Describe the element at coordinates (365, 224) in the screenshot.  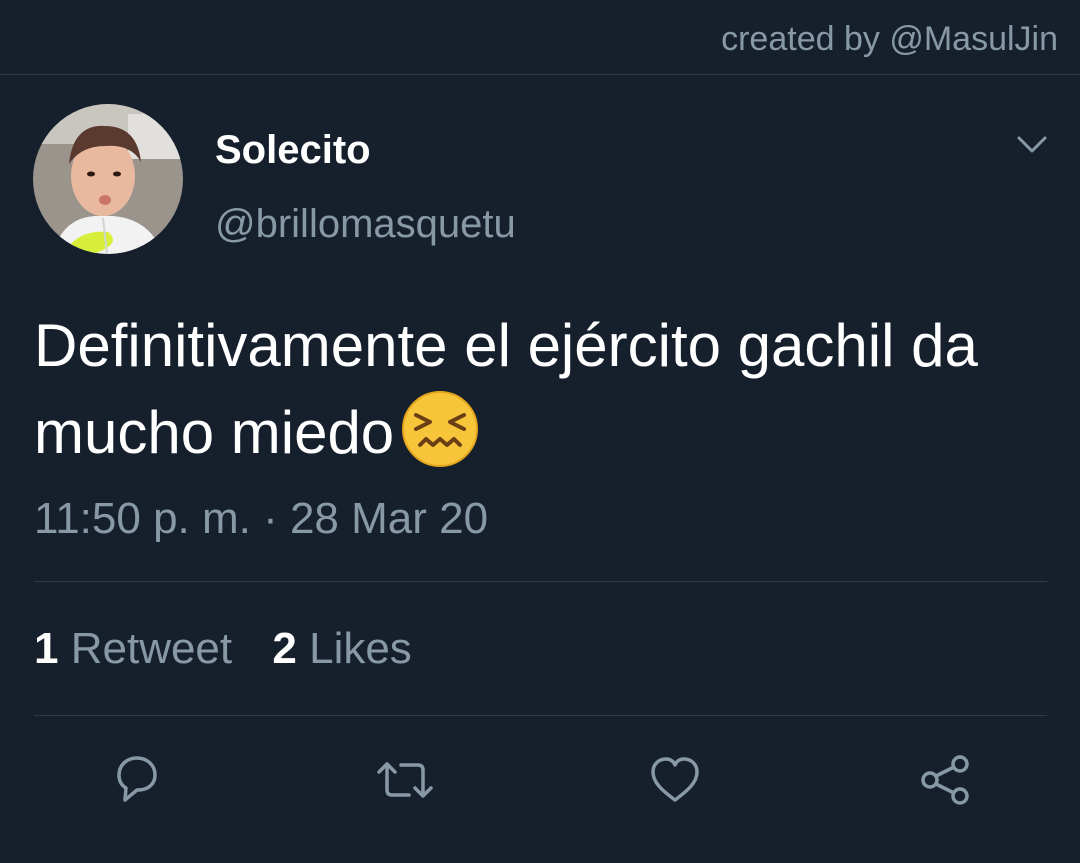
I see `user-handle: @brillomasquetu` at that location.